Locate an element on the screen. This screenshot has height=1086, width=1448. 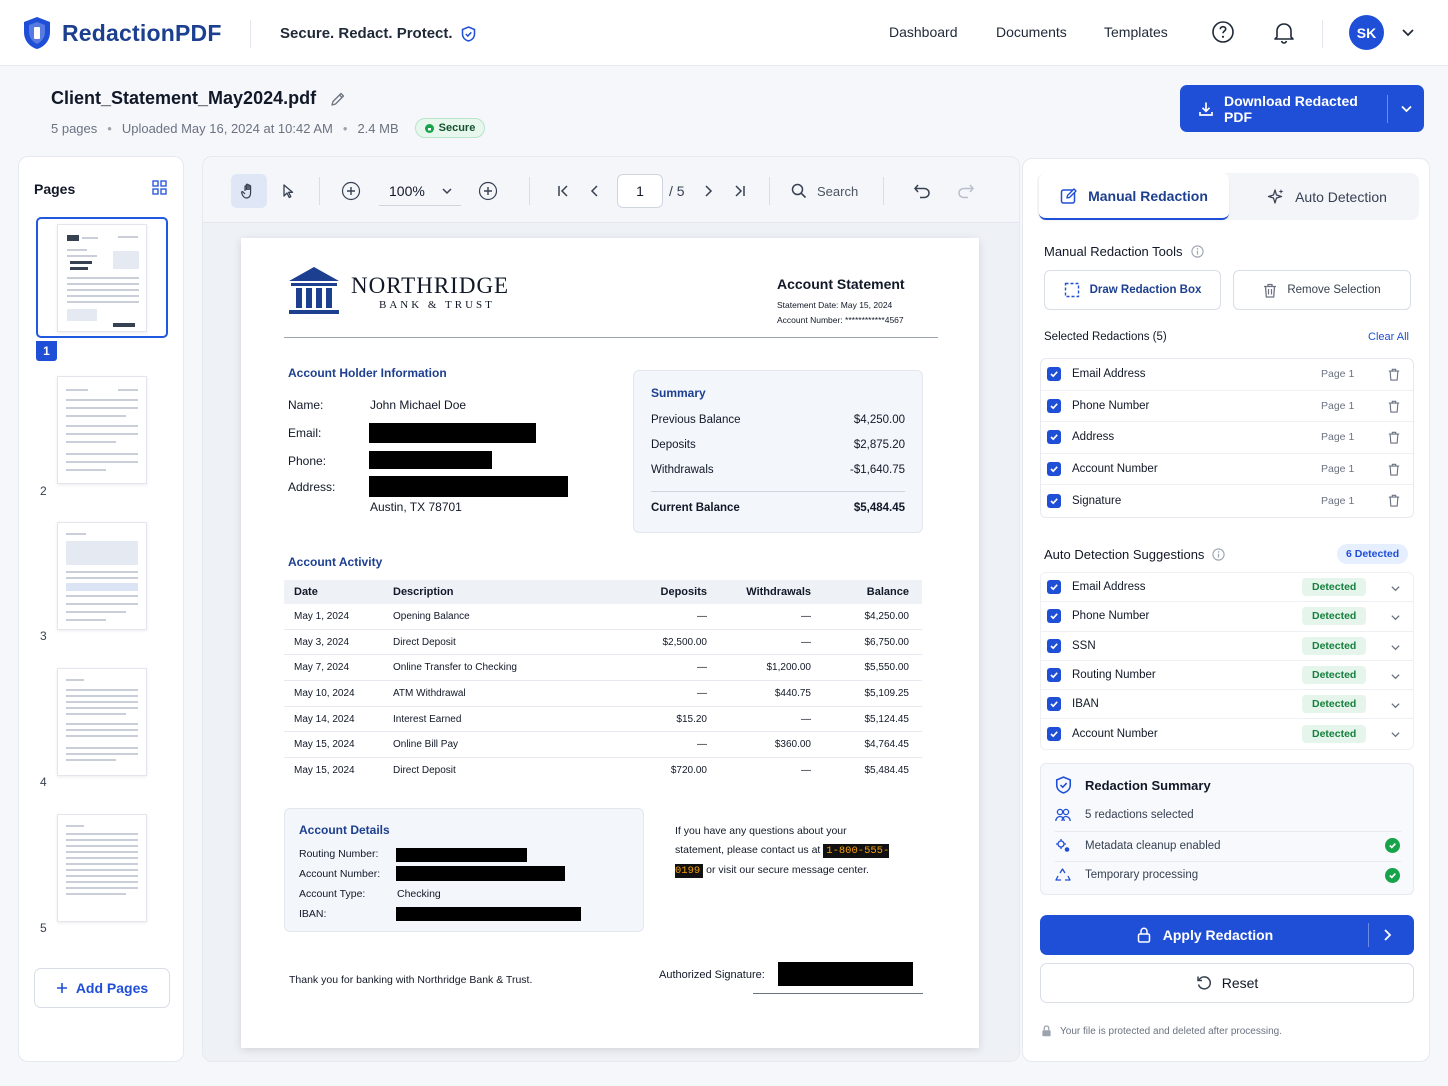
lock-icon is located at coordinates (1046, 1031).